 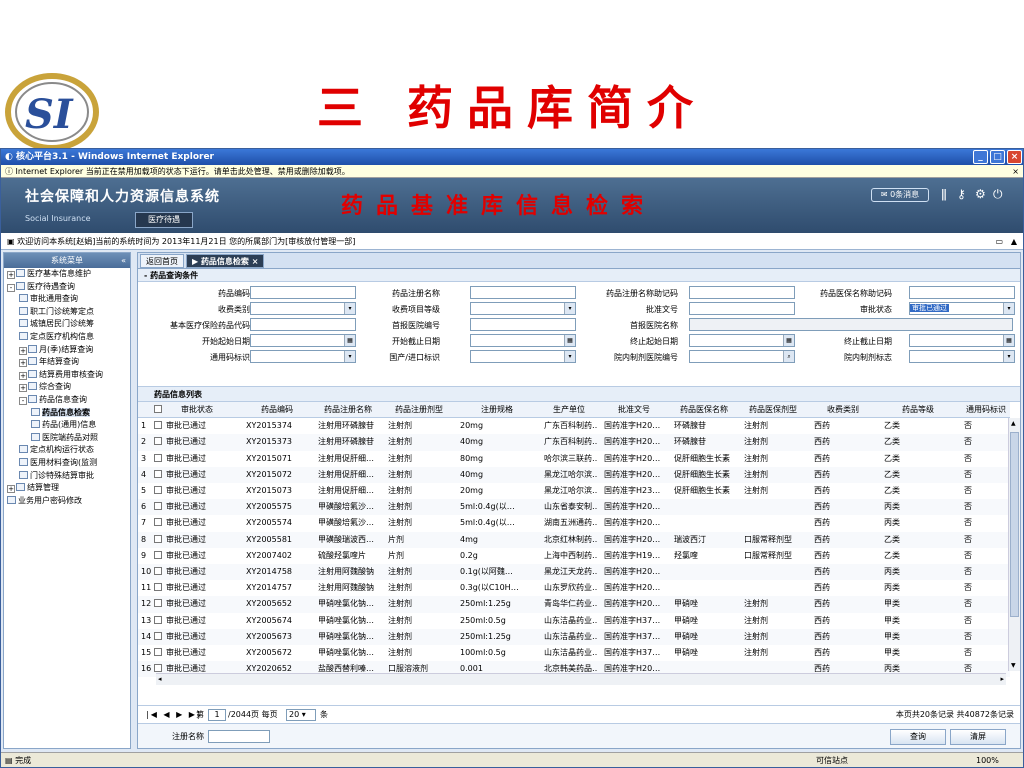 What do you see at coordinates (900, 195) in the screenshot?
I see `messages-button: ✉ 0条消息` at bounding box center [900, 195].